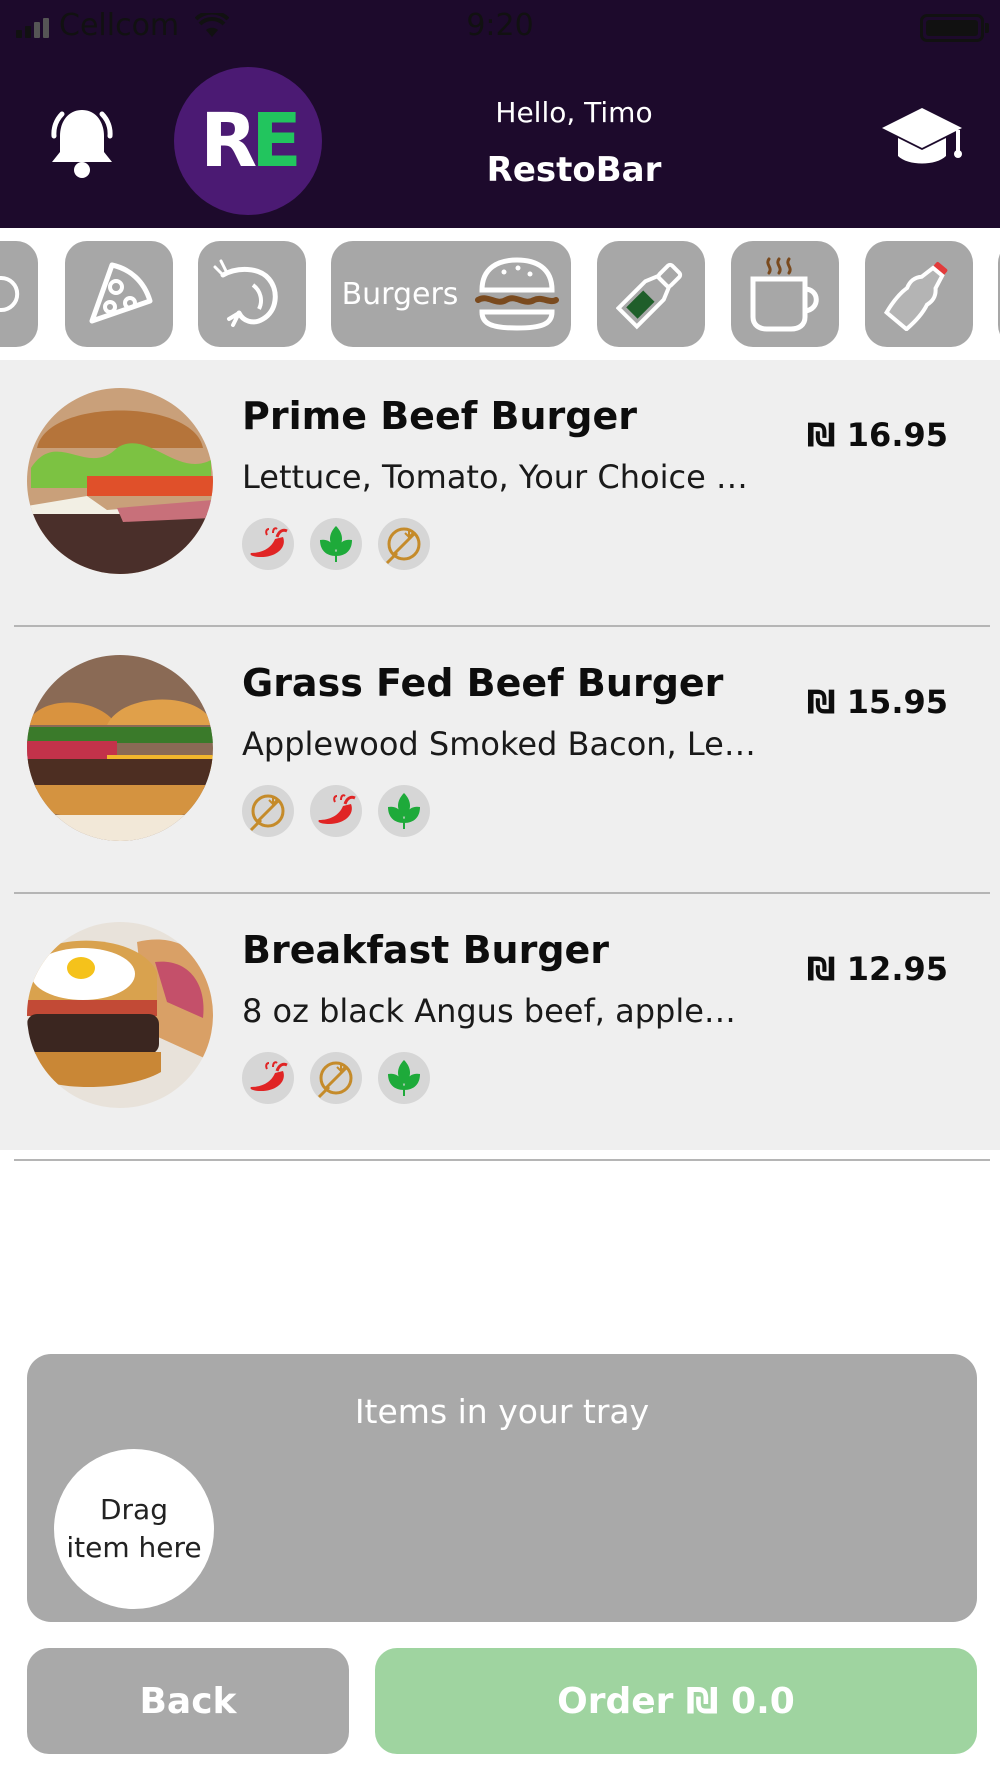 This screenshot has height=1778, width=1000. I want to click on item-name: Breakfast Burger, so click(426, 950).